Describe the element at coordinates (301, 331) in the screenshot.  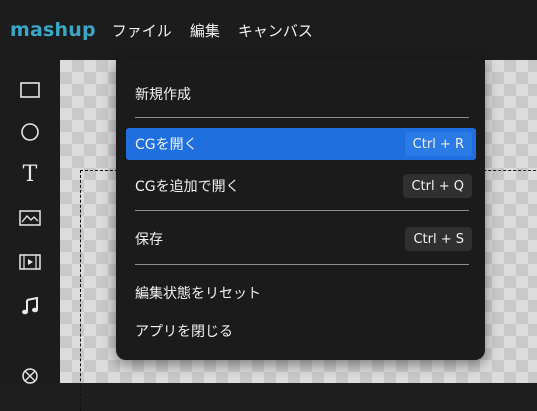
I see `menu-item-quit: アプリを閉じる` at that location.